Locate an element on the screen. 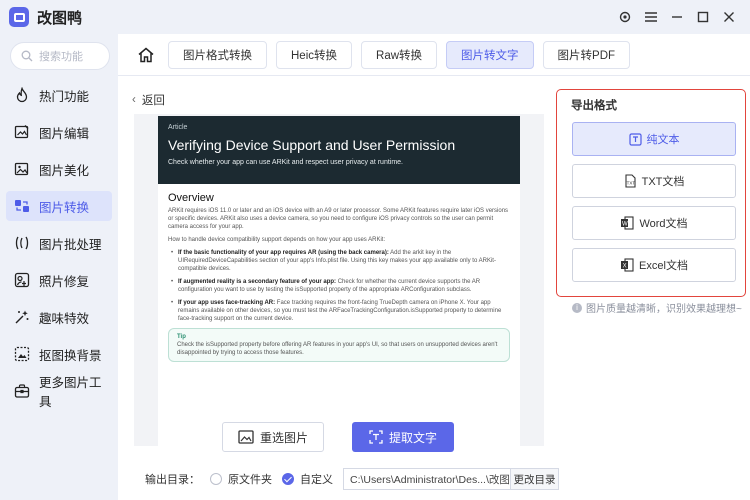 This screenshot has width=750, height=500. document-eyebrow: Article is located at coordinates (178, 127).